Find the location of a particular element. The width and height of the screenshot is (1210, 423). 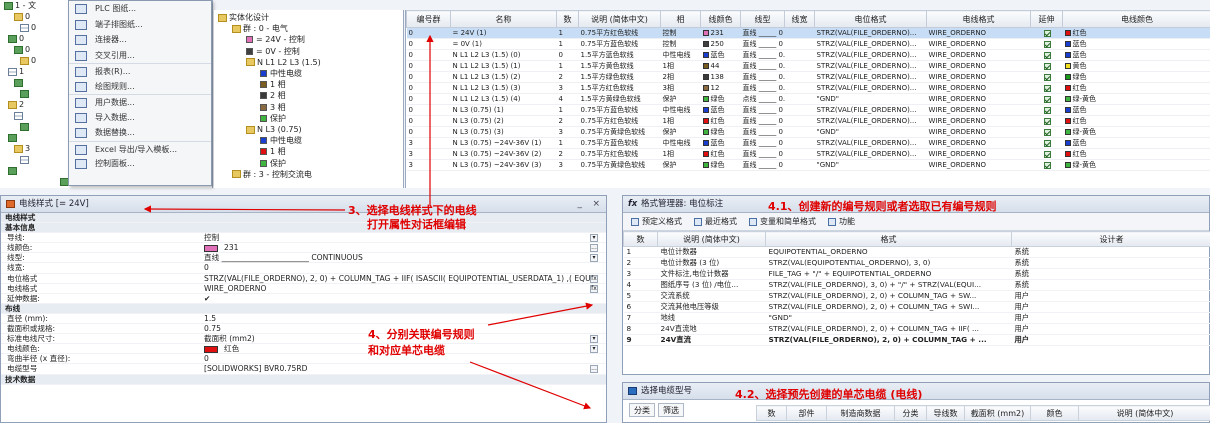

property-row: 弯曲半径 (x 直径): 0 is located at coordinates (303, 359).